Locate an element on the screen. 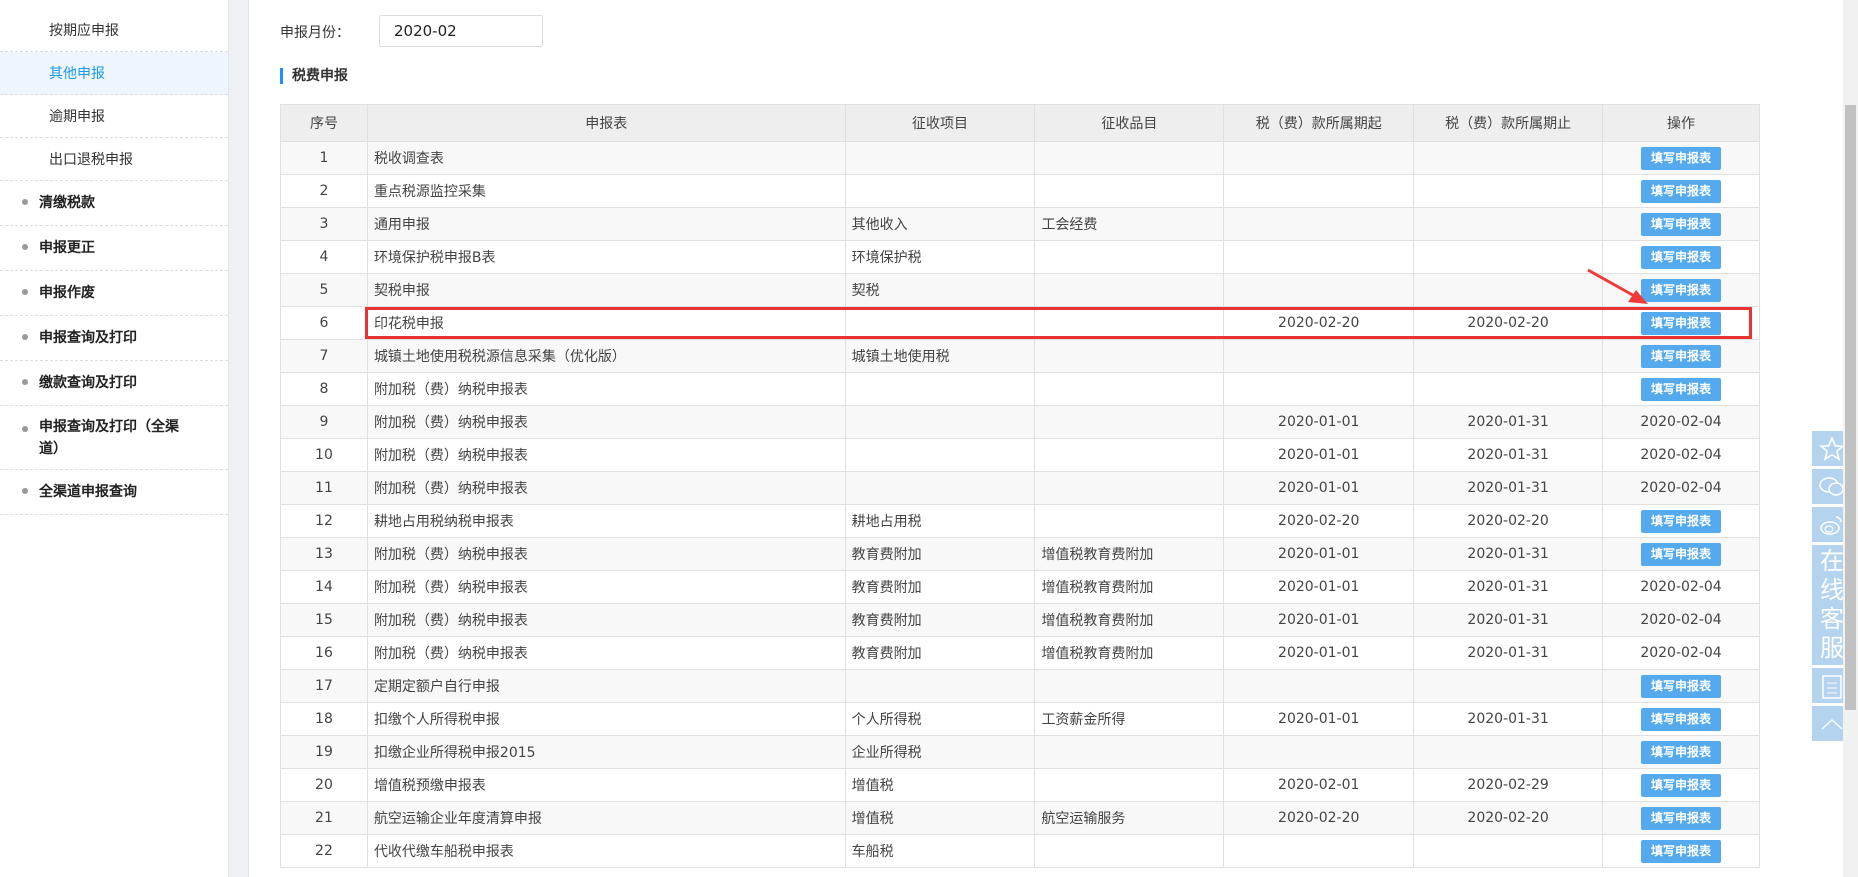 The width and height of the screenshot is (1858, 877). sidebar-item: 缴款查询及打印 is located at coordinates (114, 383).